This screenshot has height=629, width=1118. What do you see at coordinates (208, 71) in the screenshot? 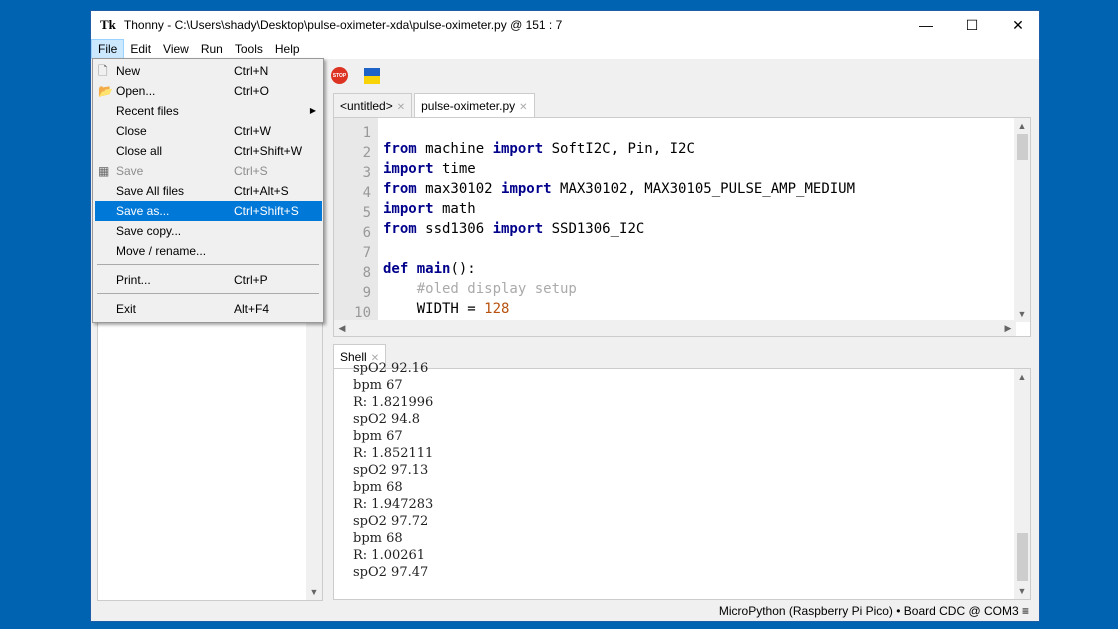
I see `menu-item-new: 🗋 New Ctrl+N` at bounding box center [208, 71].